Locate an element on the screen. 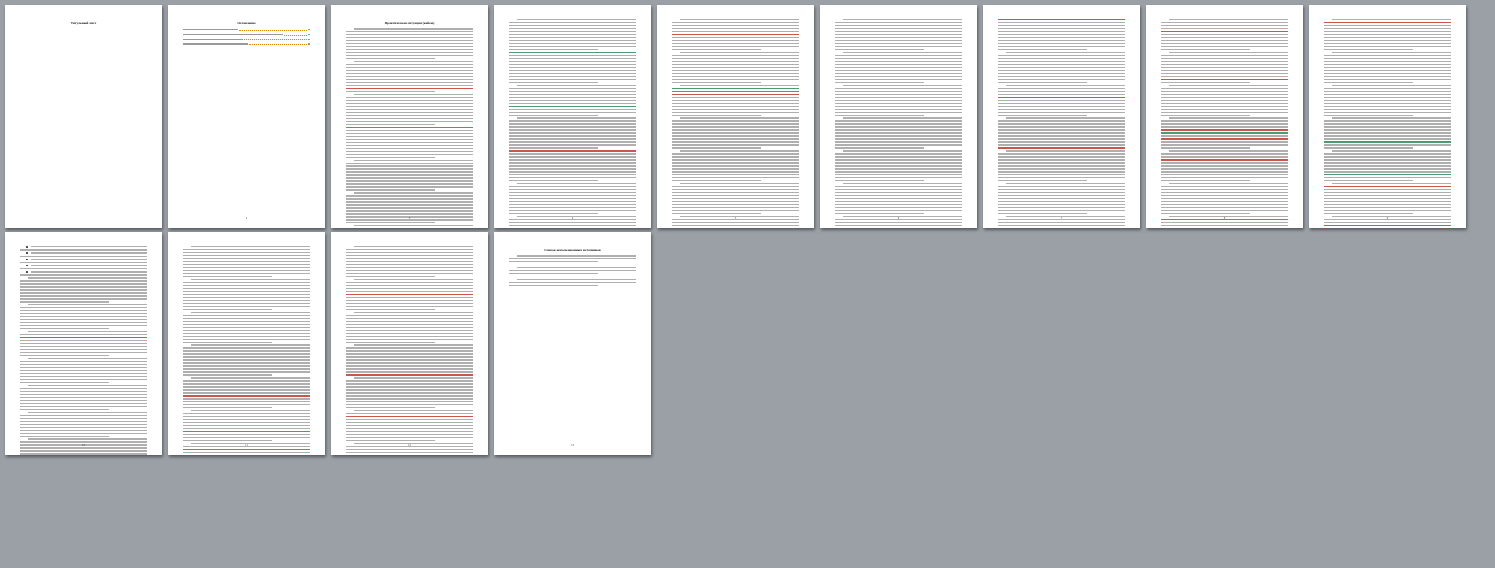 Image resolution: width=1495 pixels, height=568 pixels. bullet-item is located at coordinates (83, 265).